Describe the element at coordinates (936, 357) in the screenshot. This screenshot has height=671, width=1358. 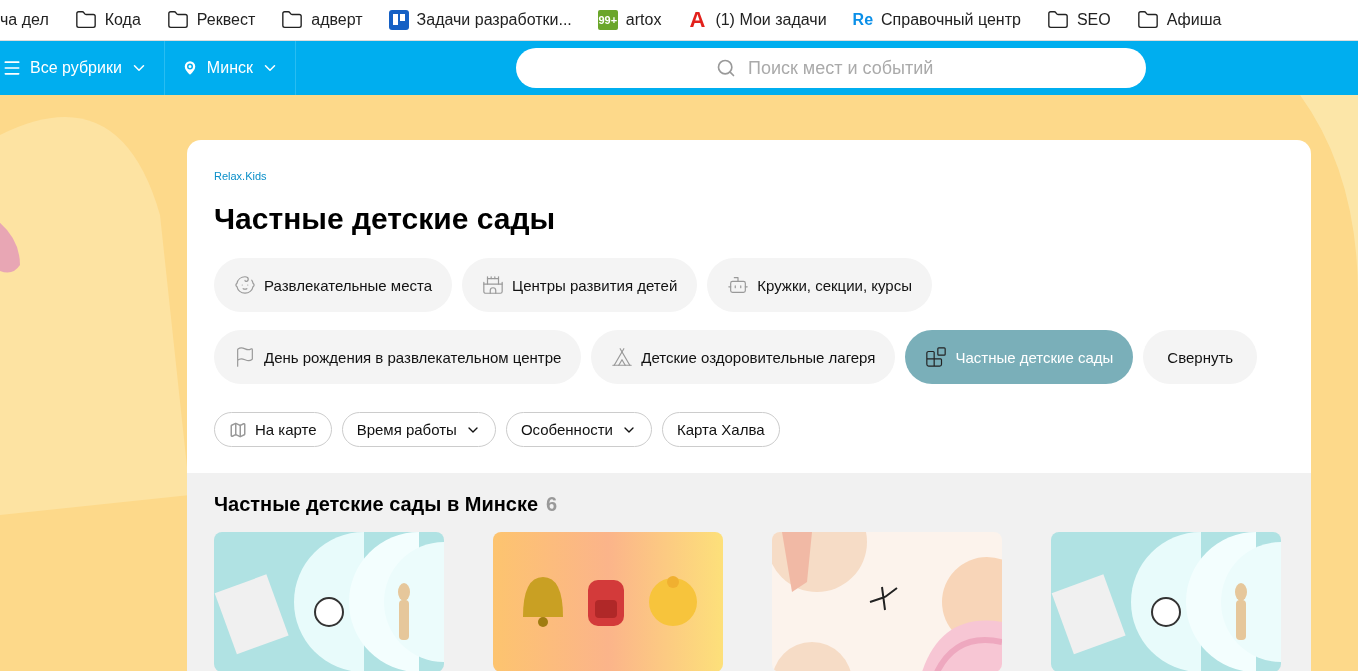
I see `blocks-icon` at that location.